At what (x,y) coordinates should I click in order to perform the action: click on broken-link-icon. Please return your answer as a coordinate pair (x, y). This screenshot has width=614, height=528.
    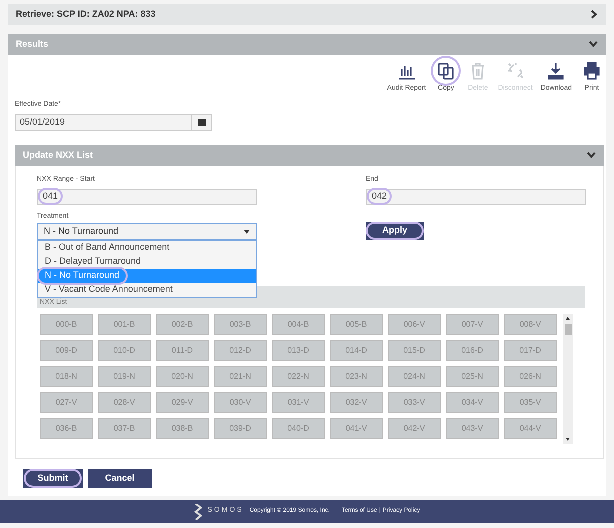
    Looking at the image, I should click on (516, 71).